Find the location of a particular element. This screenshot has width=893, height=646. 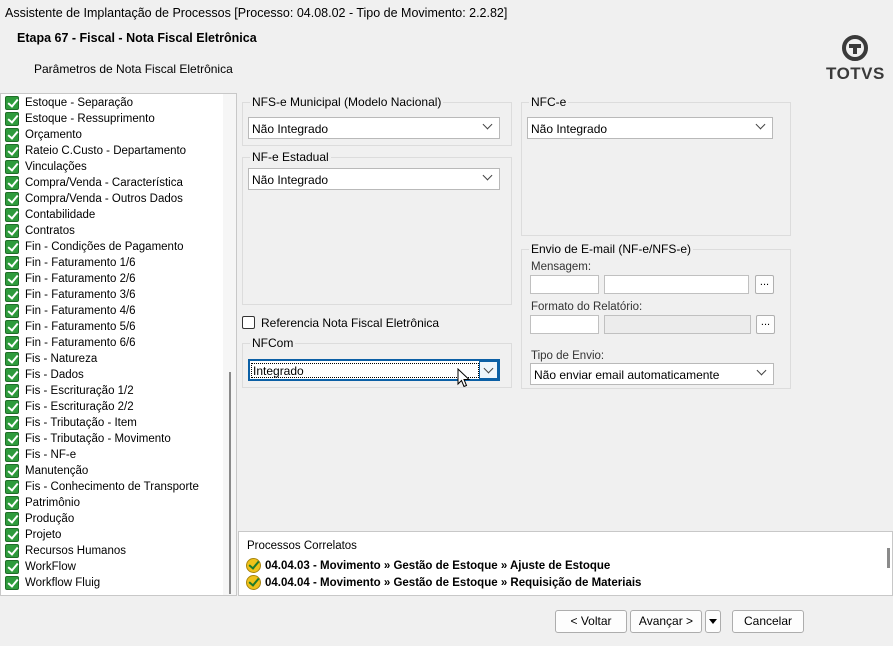

tree-item: Contratos is located at coordinates (40, 231).